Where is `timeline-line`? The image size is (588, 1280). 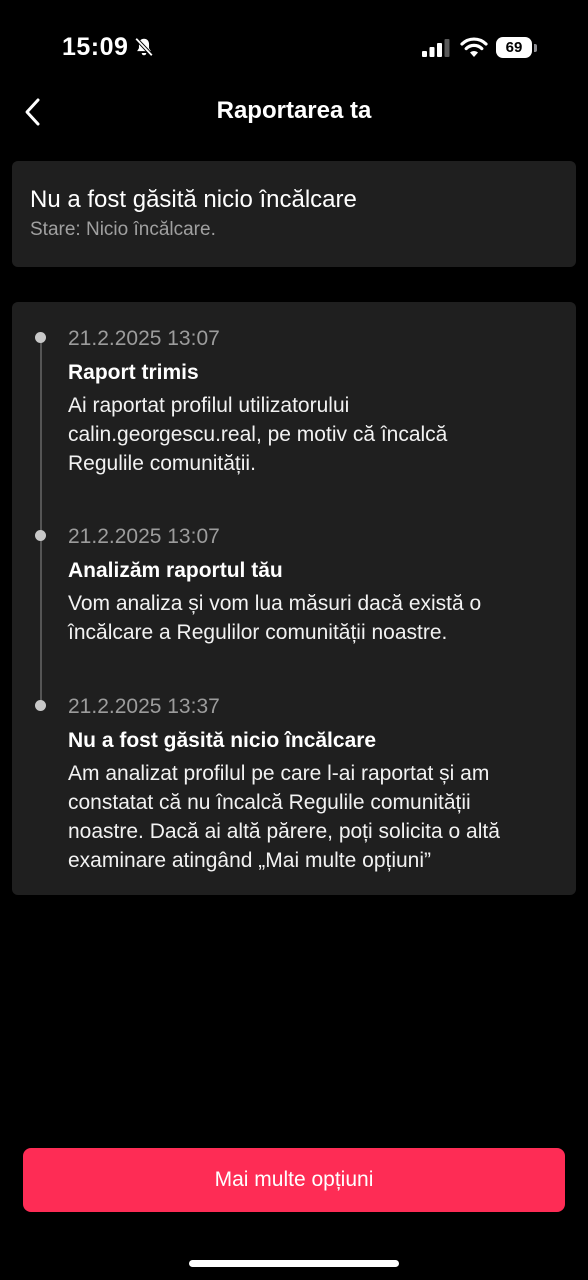 timeline-line is located at coordinates (41, 521).